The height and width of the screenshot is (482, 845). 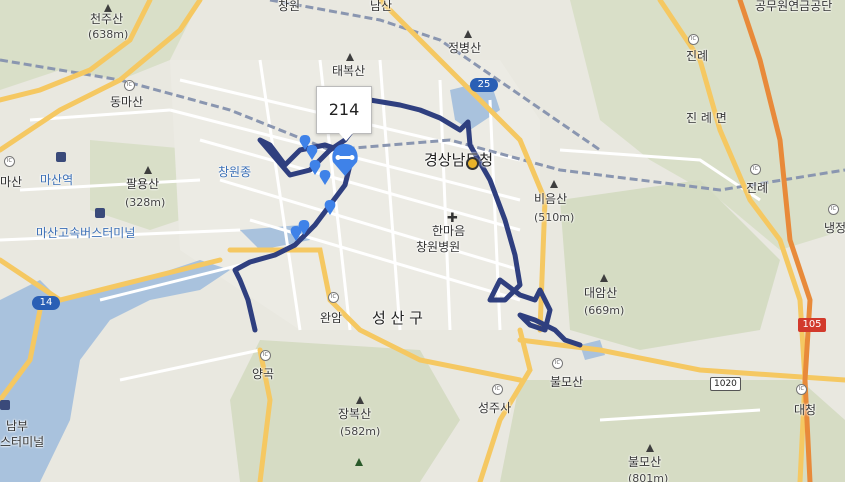 What do you see at coordinates (551, 199) in the screenshot?
I see `label-bieumsan: 비음산` at bounding box center [551, 199].